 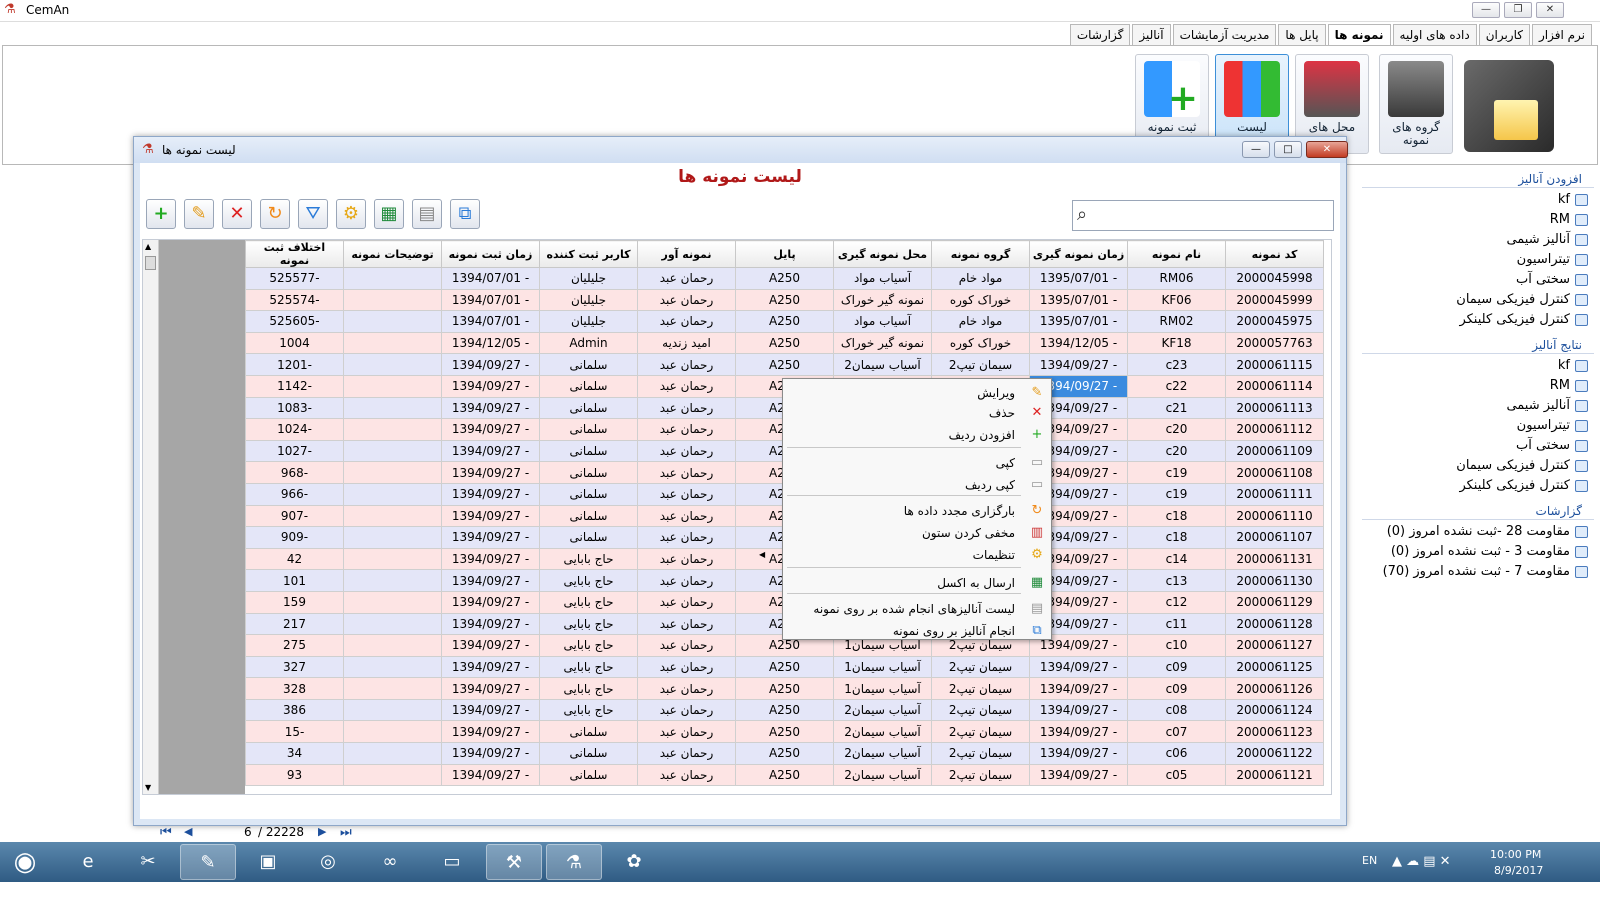 I want to click on table-cell: 2000061126, so click(x=1274, y=688).